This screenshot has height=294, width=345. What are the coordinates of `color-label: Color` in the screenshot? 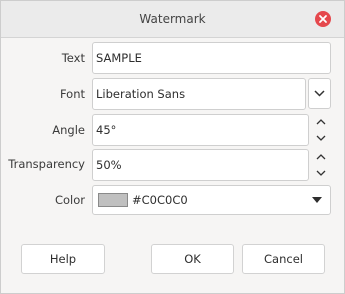 It's located at (69, 200).